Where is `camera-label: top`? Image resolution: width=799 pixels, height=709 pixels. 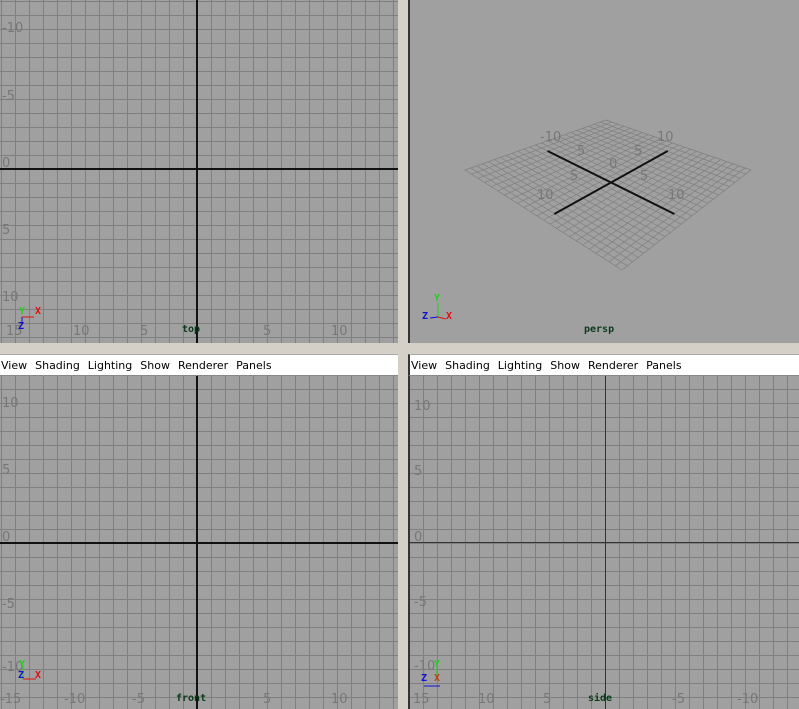 camera-label: top is located at coordinates (191, 329).